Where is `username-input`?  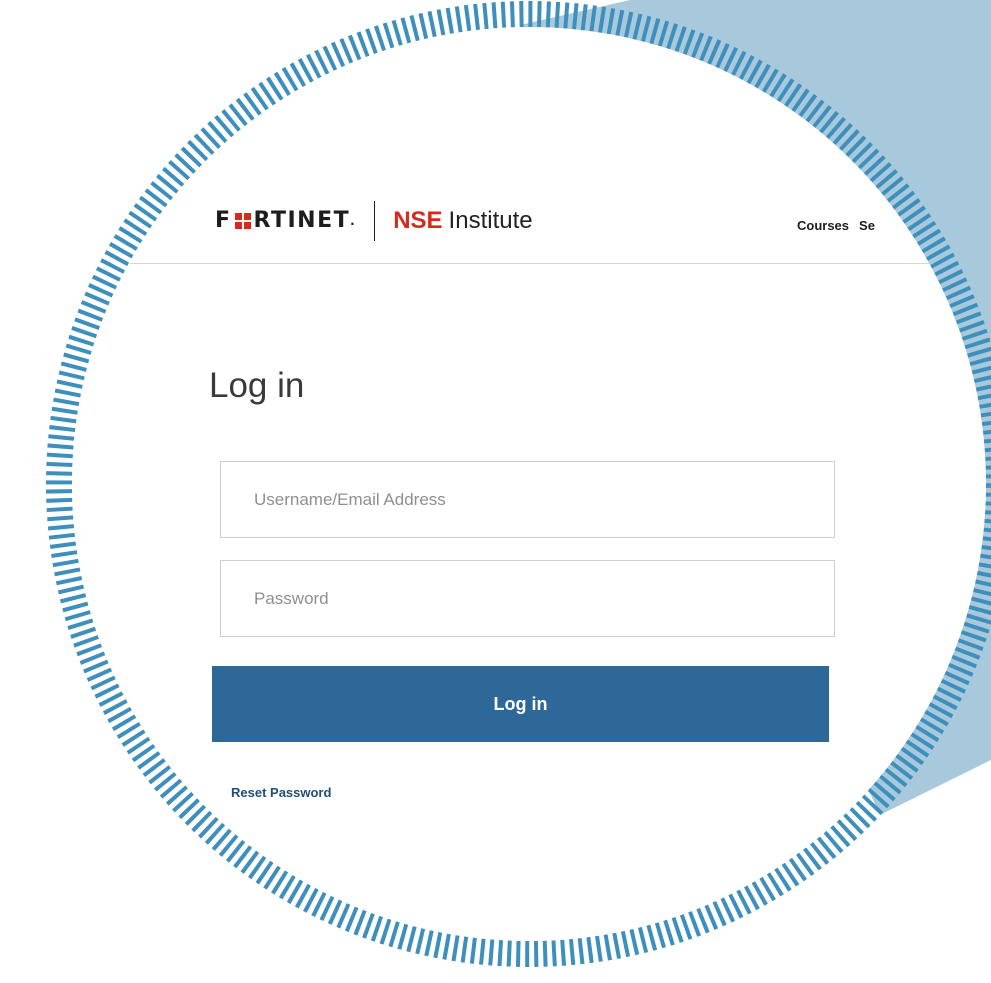 username-input is located at coordinates (527, 499).